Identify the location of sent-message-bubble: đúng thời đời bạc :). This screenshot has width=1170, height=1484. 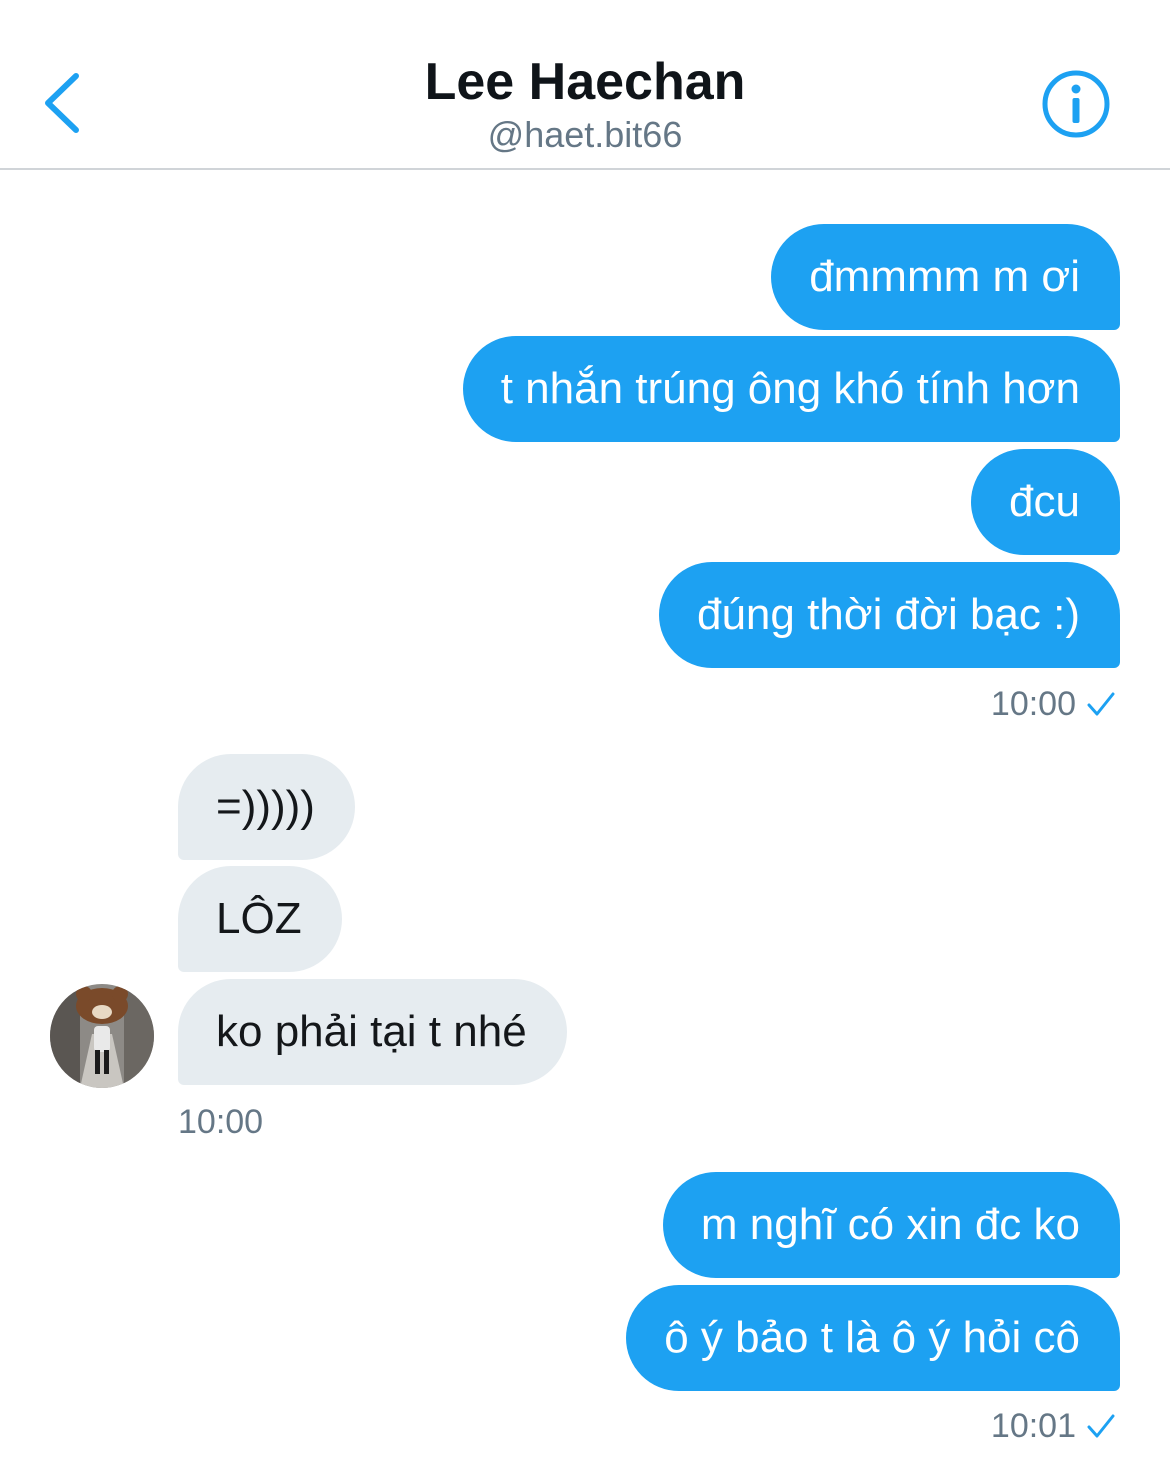
(889, 615).